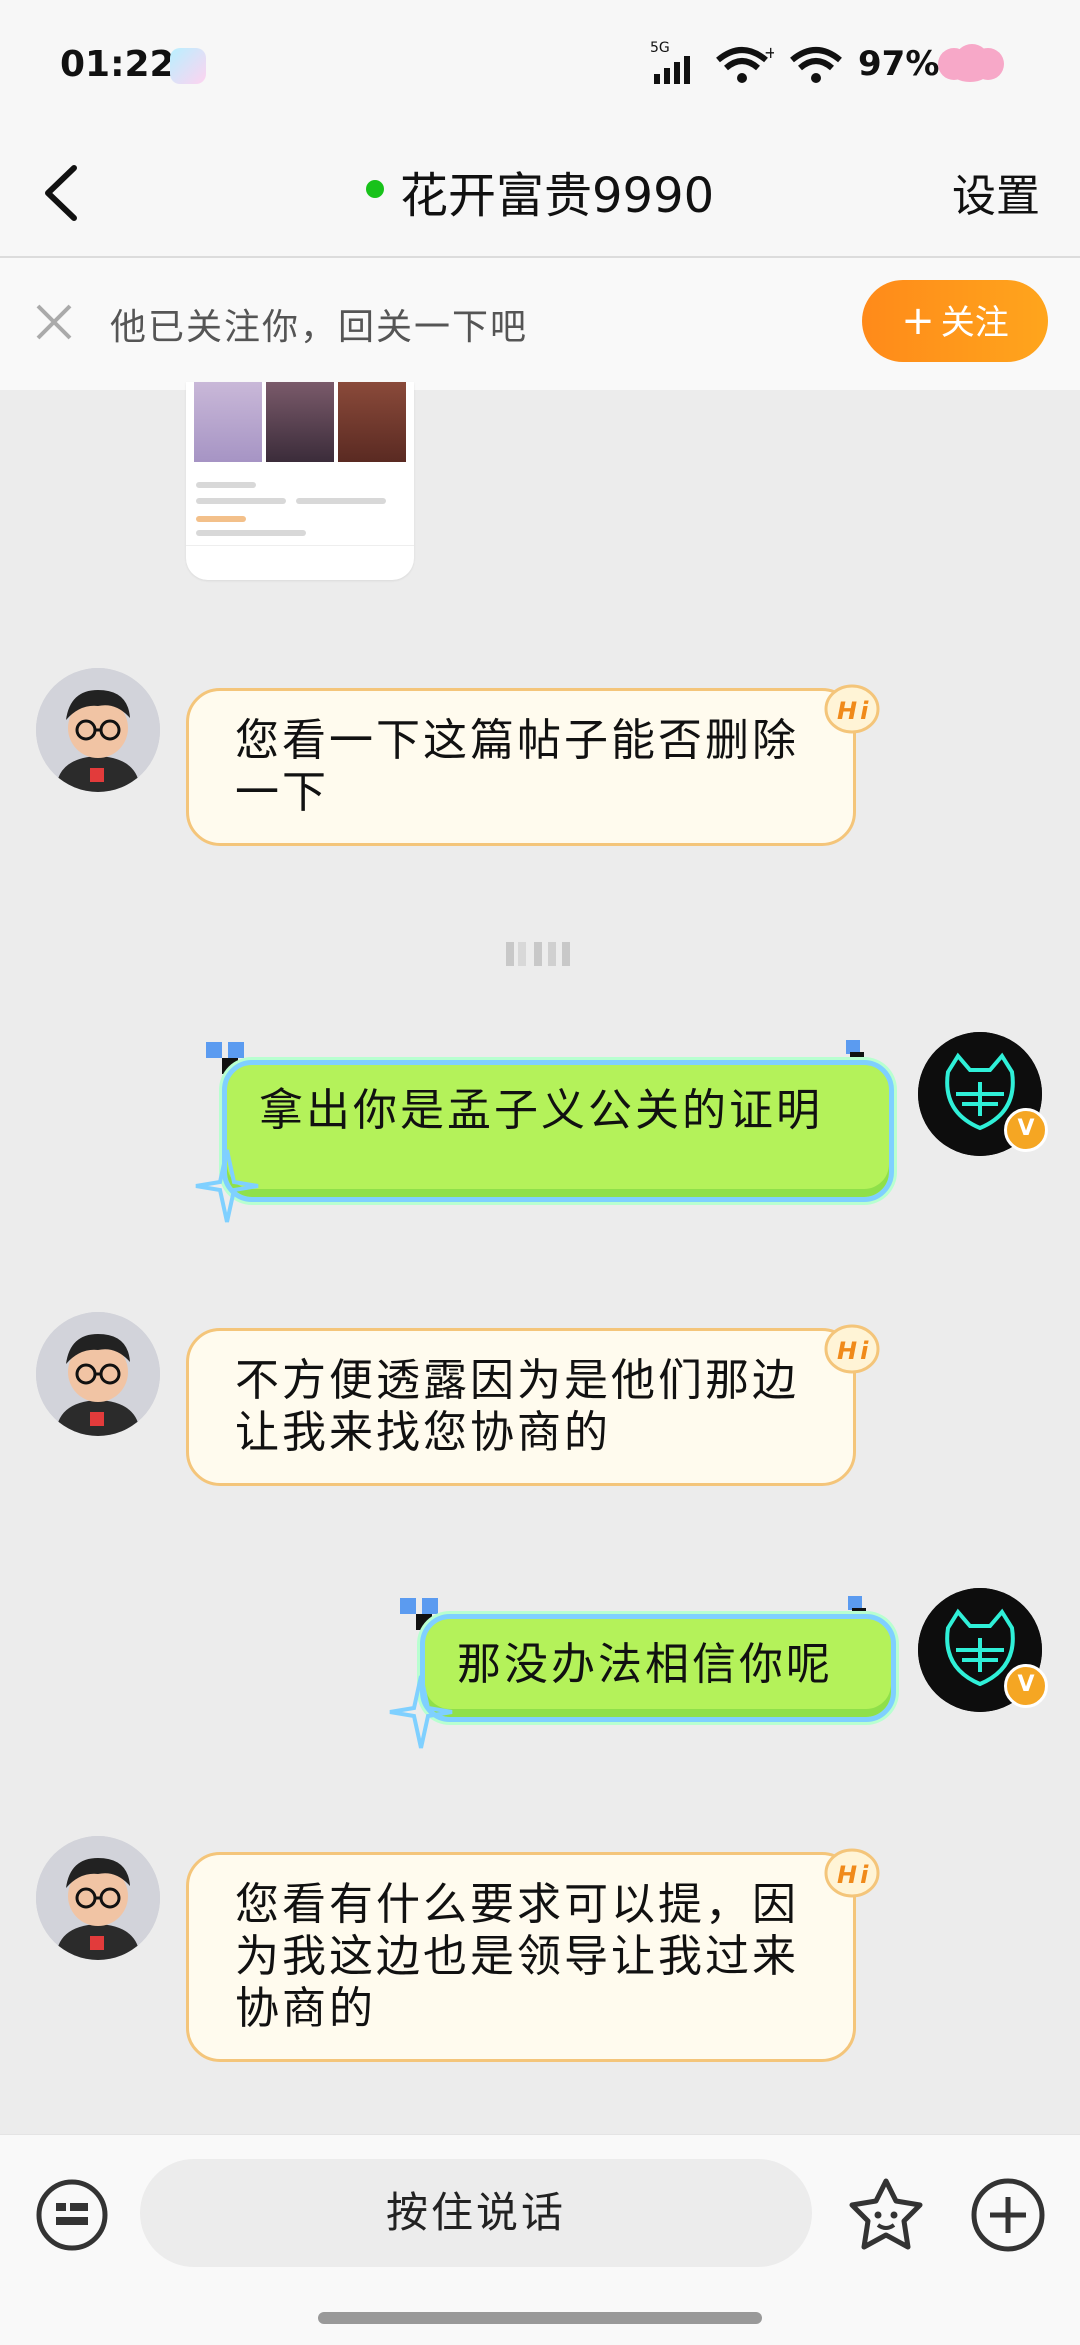 The width and height of the screenshot is (1080, 2345). What do you see at coordinates (517, 766) in the screenshot?
I see `message-text: 您看一下这篇帖子能否删除一下` at bounding box center [517, 766].